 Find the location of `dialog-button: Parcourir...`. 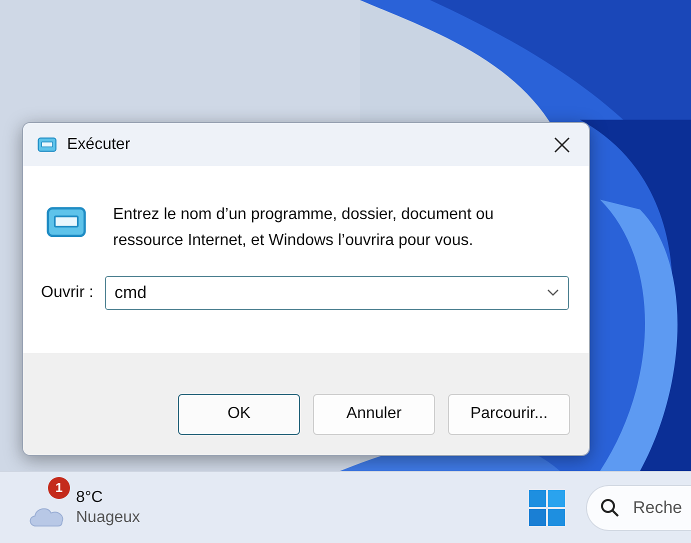

dialog-button: Parcourir... is located at coordinates (509, 414).